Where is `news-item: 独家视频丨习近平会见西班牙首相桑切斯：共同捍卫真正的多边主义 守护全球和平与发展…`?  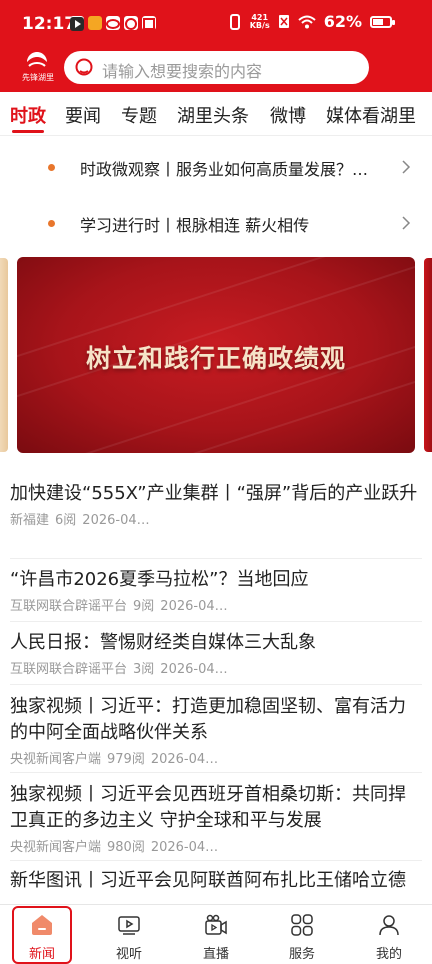 news-item: 独家视频丨习近平会见西班牙首相桑切斯：共同捍卫真正的多边主义 守护全球和平与发展… is located at coordinates (216, 821).